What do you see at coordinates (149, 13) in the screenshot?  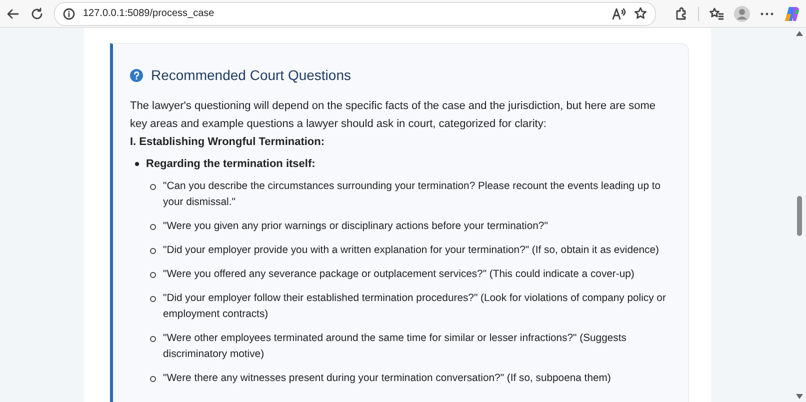 I see `url-text: 127.0.0.1:5089/process_case` at bounding box center [149, 13].